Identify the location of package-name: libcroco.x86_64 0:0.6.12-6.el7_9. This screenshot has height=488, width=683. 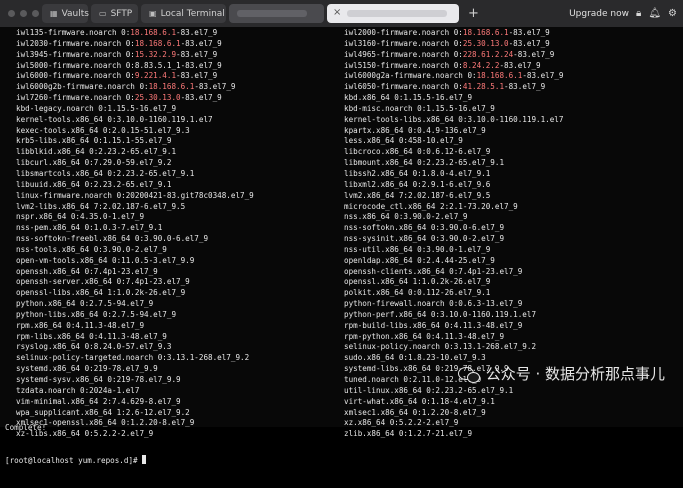
(417, 152).